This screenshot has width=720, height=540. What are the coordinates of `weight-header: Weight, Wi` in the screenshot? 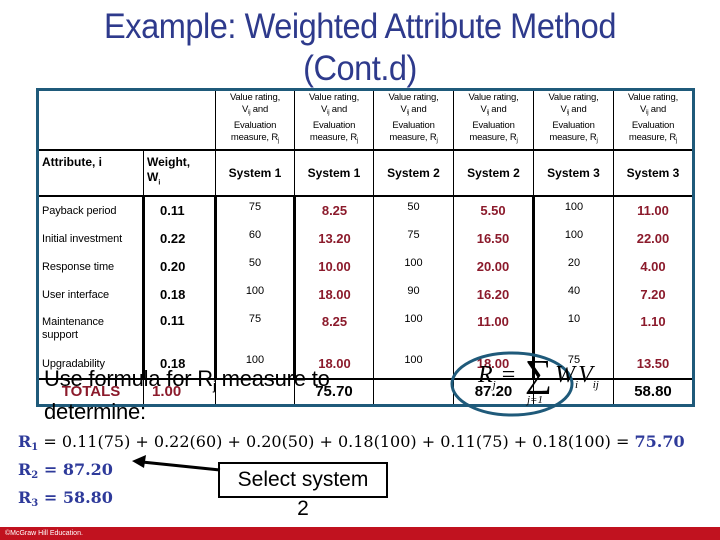 It's located at (179, 172).